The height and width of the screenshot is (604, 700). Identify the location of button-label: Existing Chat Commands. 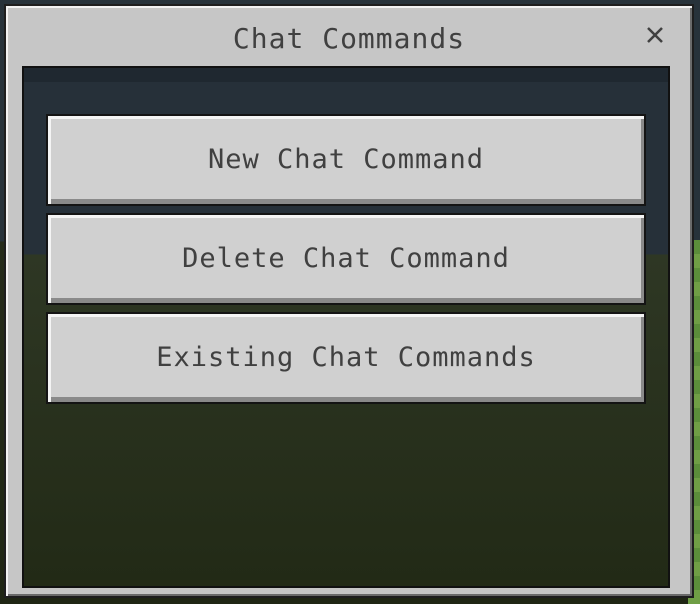
(346, 357).